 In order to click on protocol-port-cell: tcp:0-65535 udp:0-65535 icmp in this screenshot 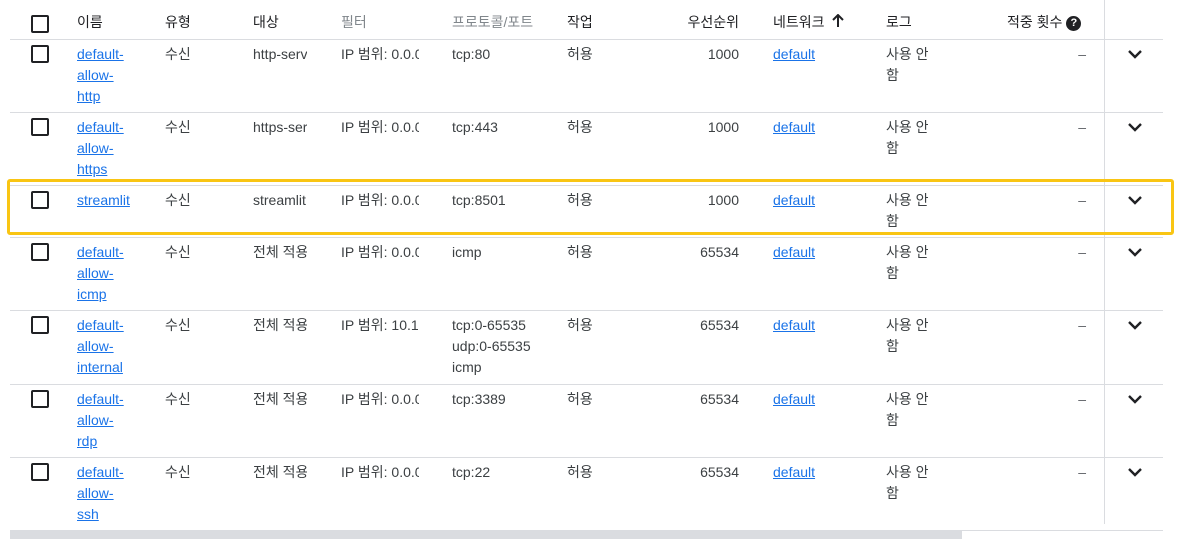, I will do `click(491, 346)`.